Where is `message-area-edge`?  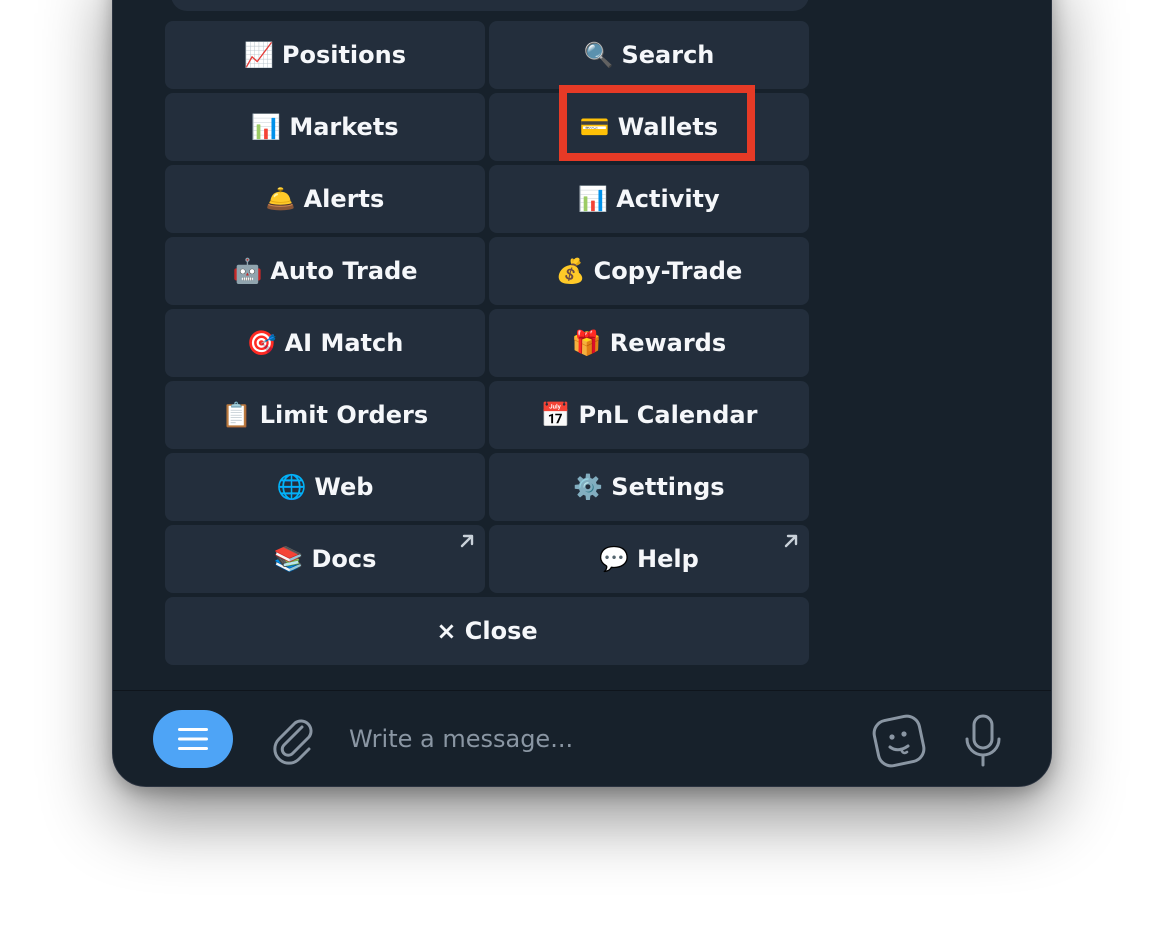
message-area-edge is located at coordinates (490, 5).